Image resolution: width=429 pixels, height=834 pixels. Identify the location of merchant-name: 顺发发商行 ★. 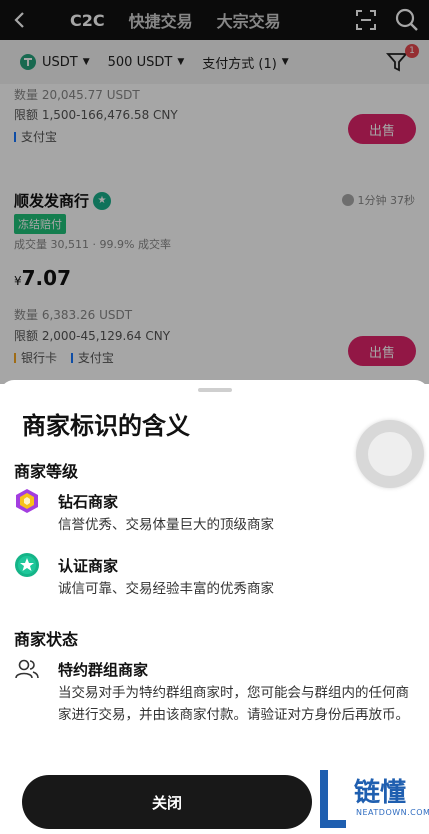
(63, 200).